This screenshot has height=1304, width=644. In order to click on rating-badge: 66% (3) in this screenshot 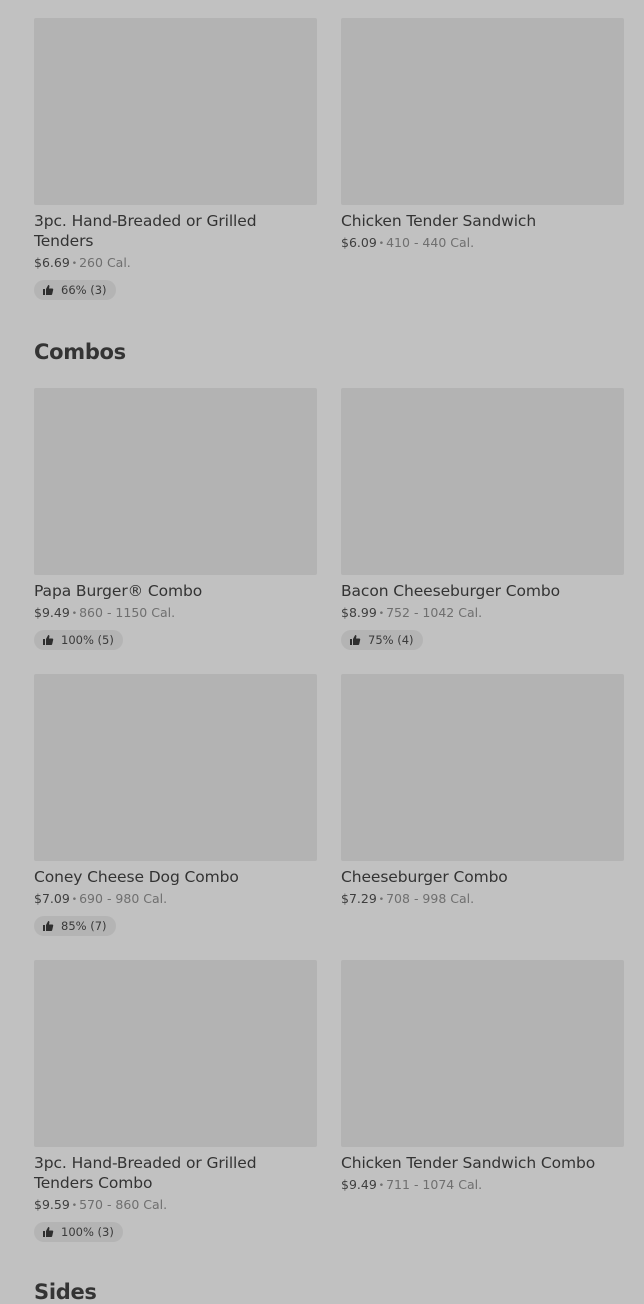, I will do `click(75, 290)`.